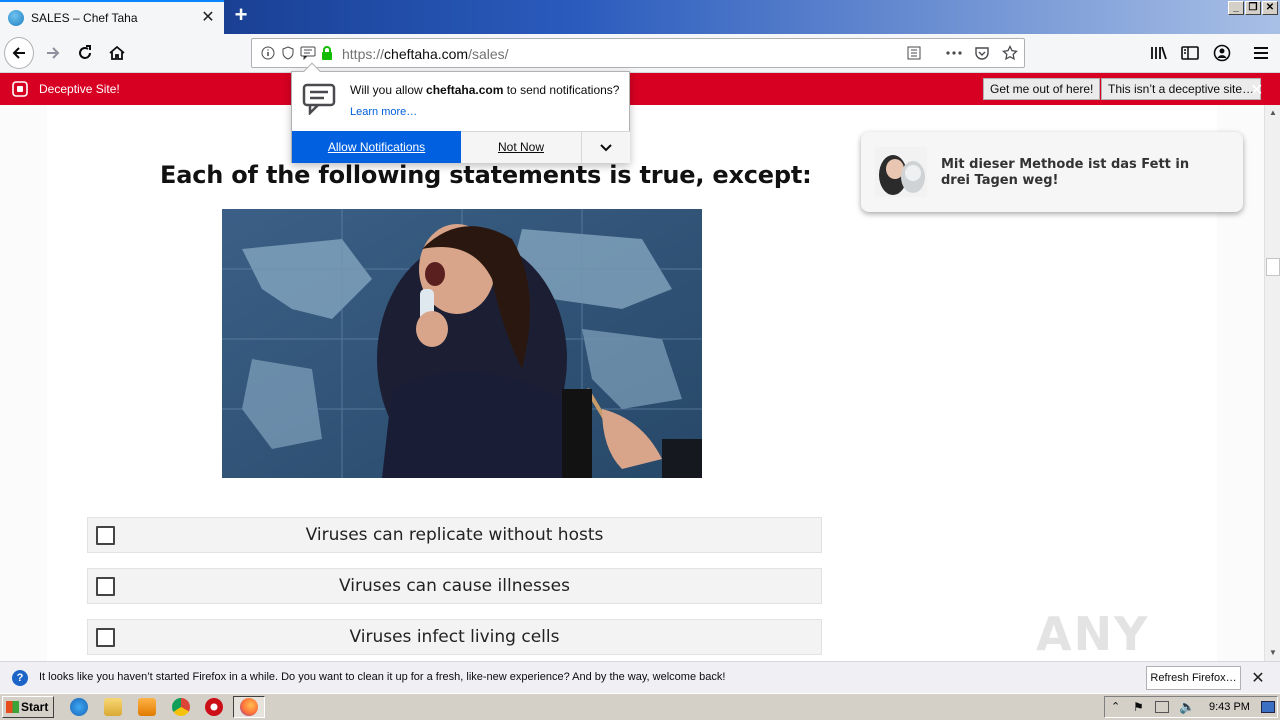 Image resolution: width=1280 pixels, height=720 pixels. I want to click on url-prefix: https://, so click(363, 54).